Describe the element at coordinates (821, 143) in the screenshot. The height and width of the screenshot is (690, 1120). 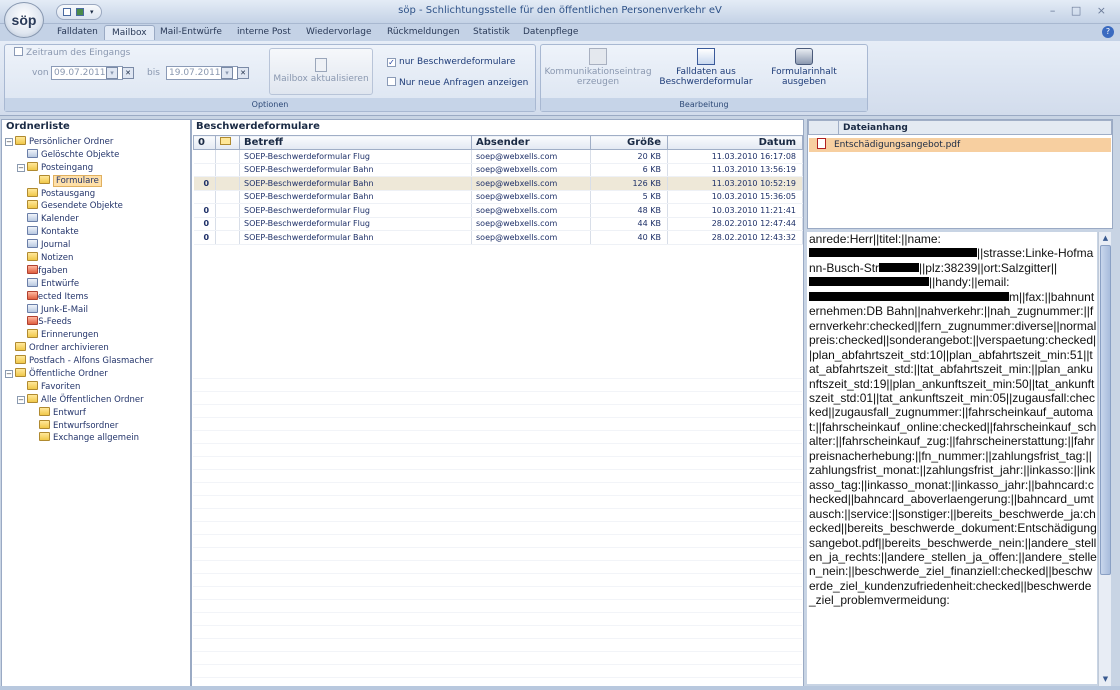
I see `pdf-icon` at that location.